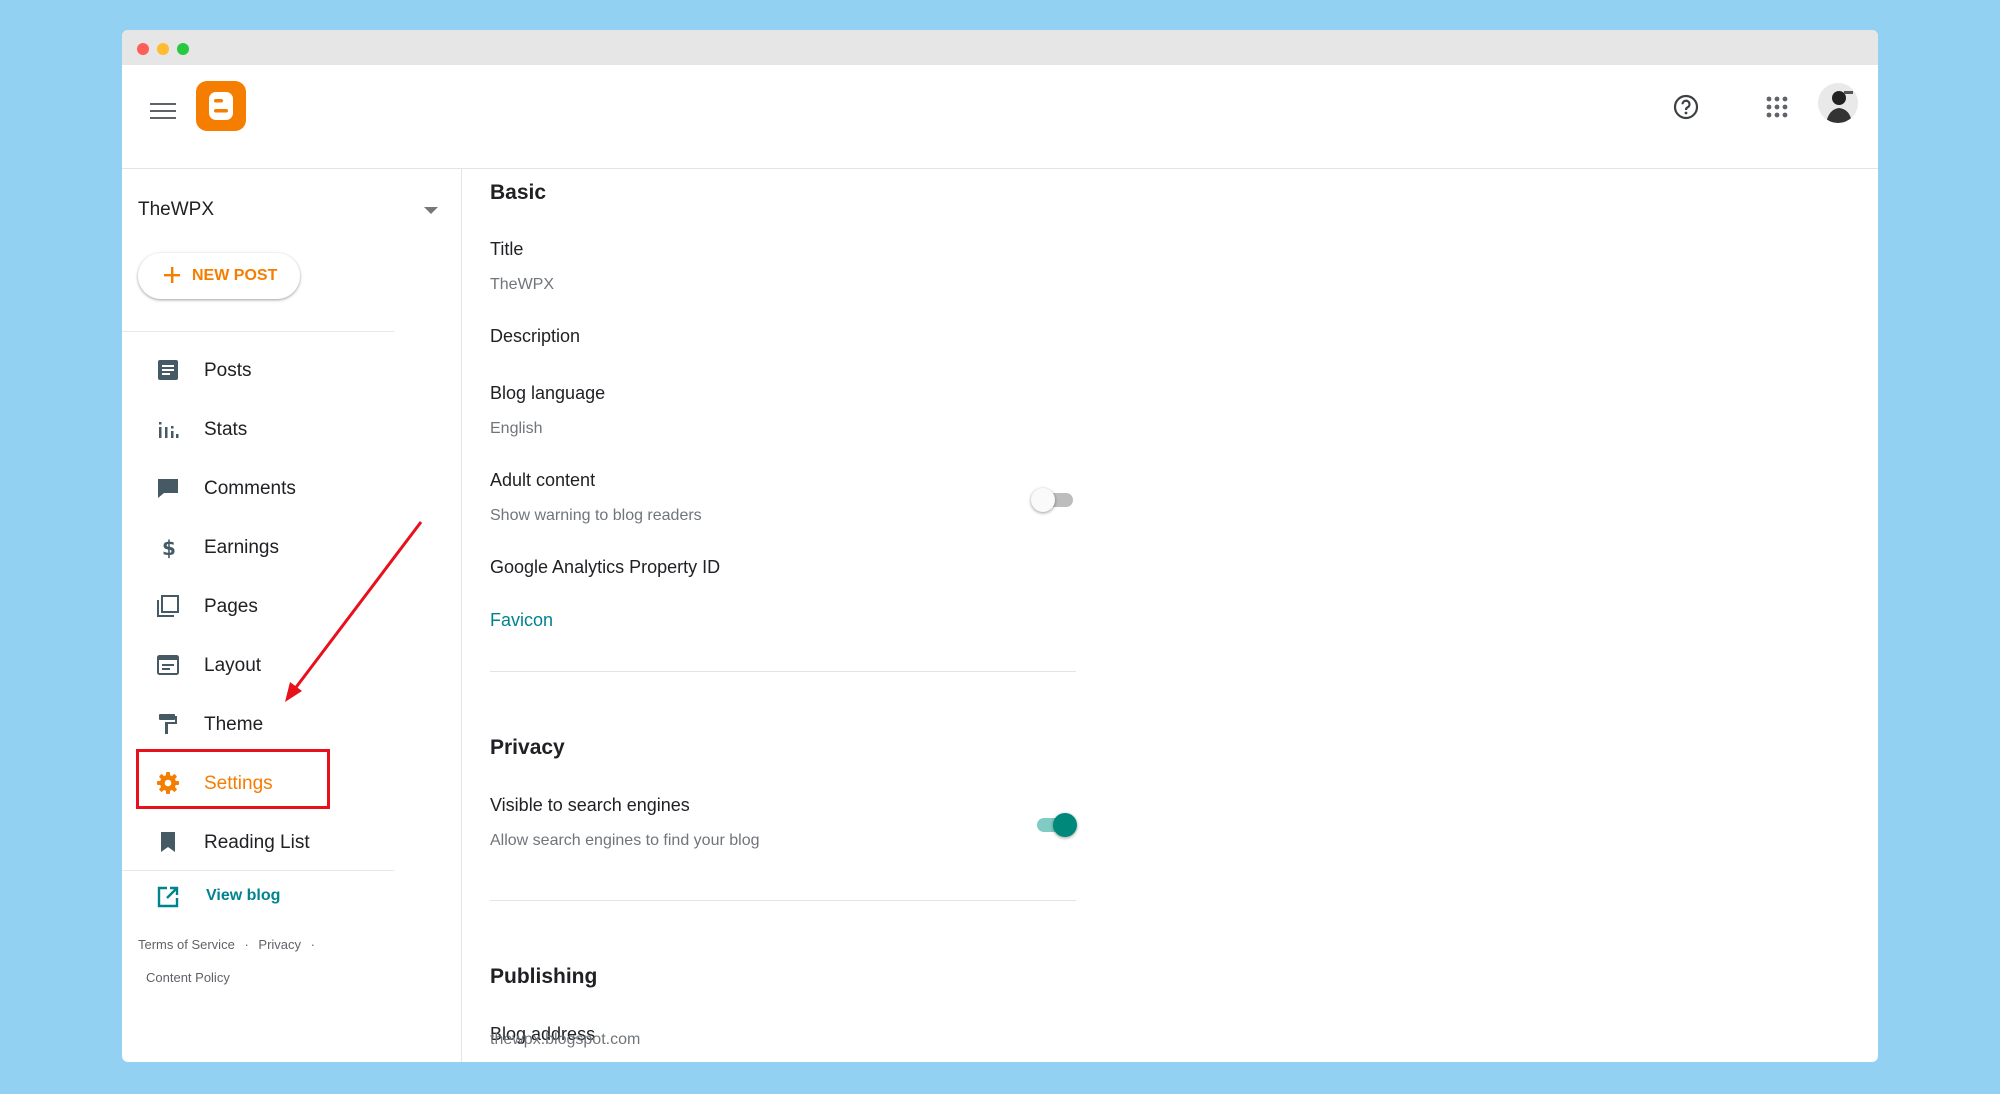 This screenshot has height=1094, width=2000. I want to click on plus-icon, so click(172, 275).